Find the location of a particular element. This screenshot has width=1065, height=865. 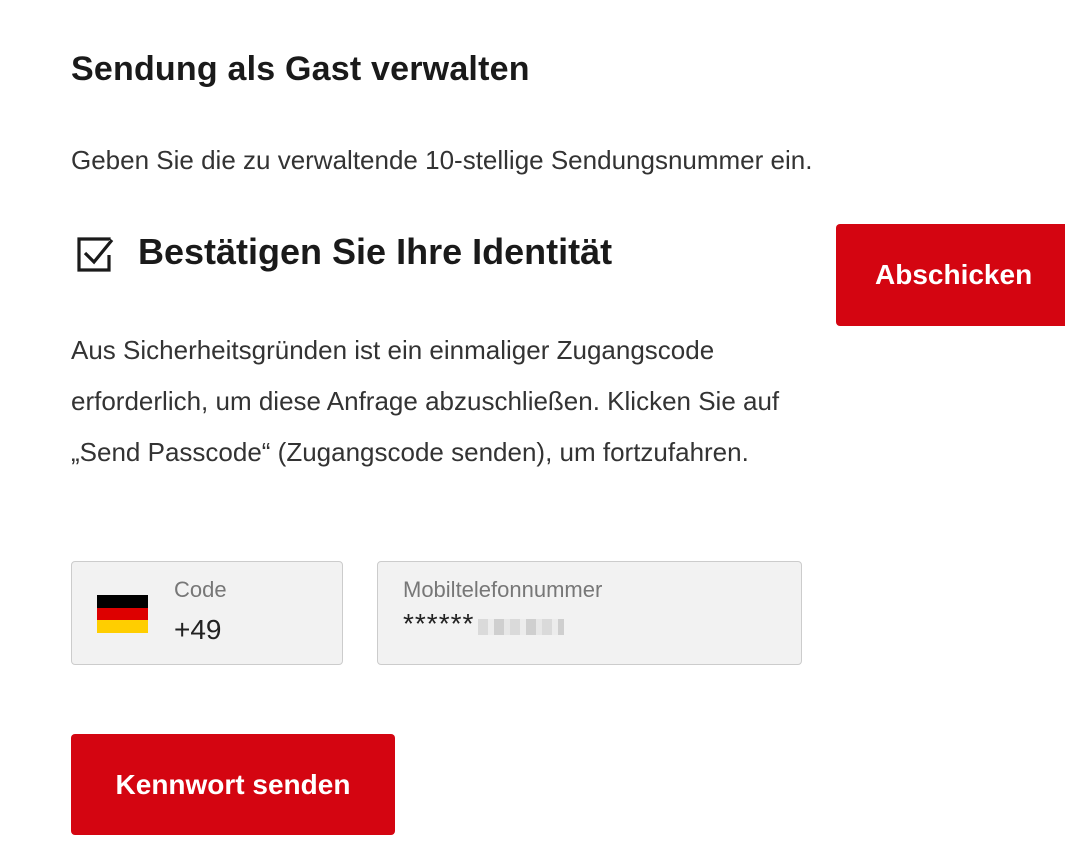

submit-button: Abschicken is located at coordinates (950, 275).